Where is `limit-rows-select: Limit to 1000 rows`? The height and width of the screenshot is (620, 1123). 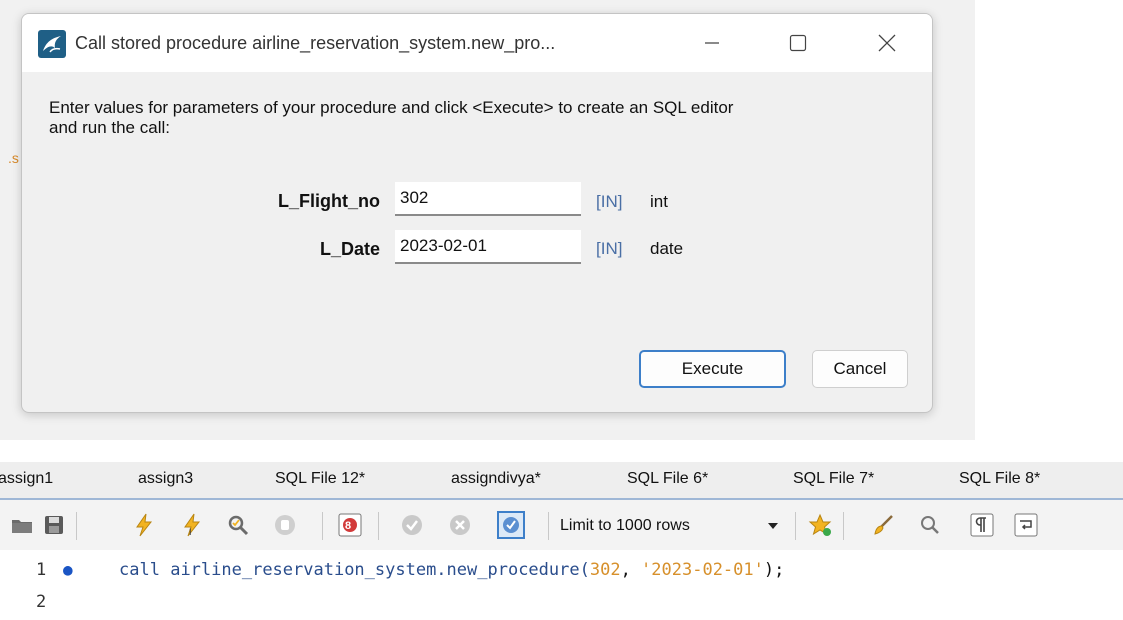
limit-rows-select: Limit to 1000 rows is located at coordinates (678, 526).